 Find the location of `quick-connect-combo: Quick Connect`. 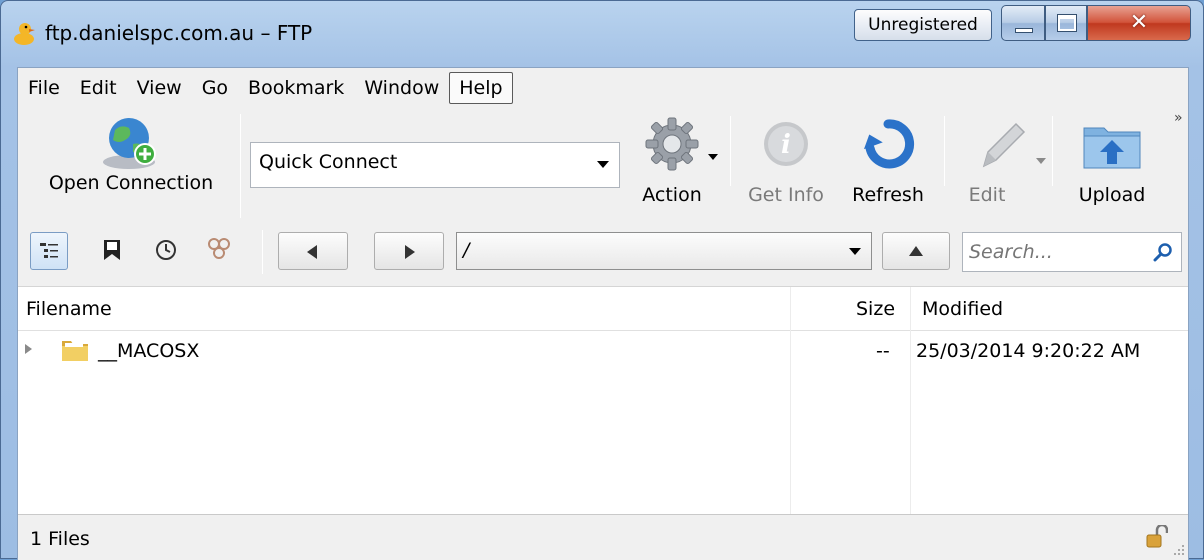

quick-connect-combo: Quick Connect is located at coordinates (435, 165).